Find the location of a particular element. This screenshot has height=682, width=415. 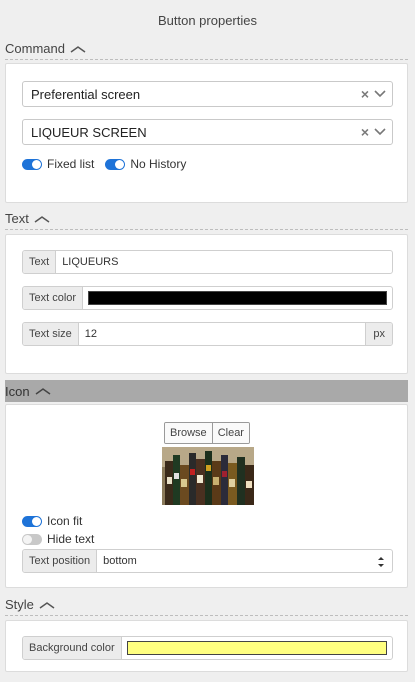

hide-text-toggle is located at coordinates (32, 539).